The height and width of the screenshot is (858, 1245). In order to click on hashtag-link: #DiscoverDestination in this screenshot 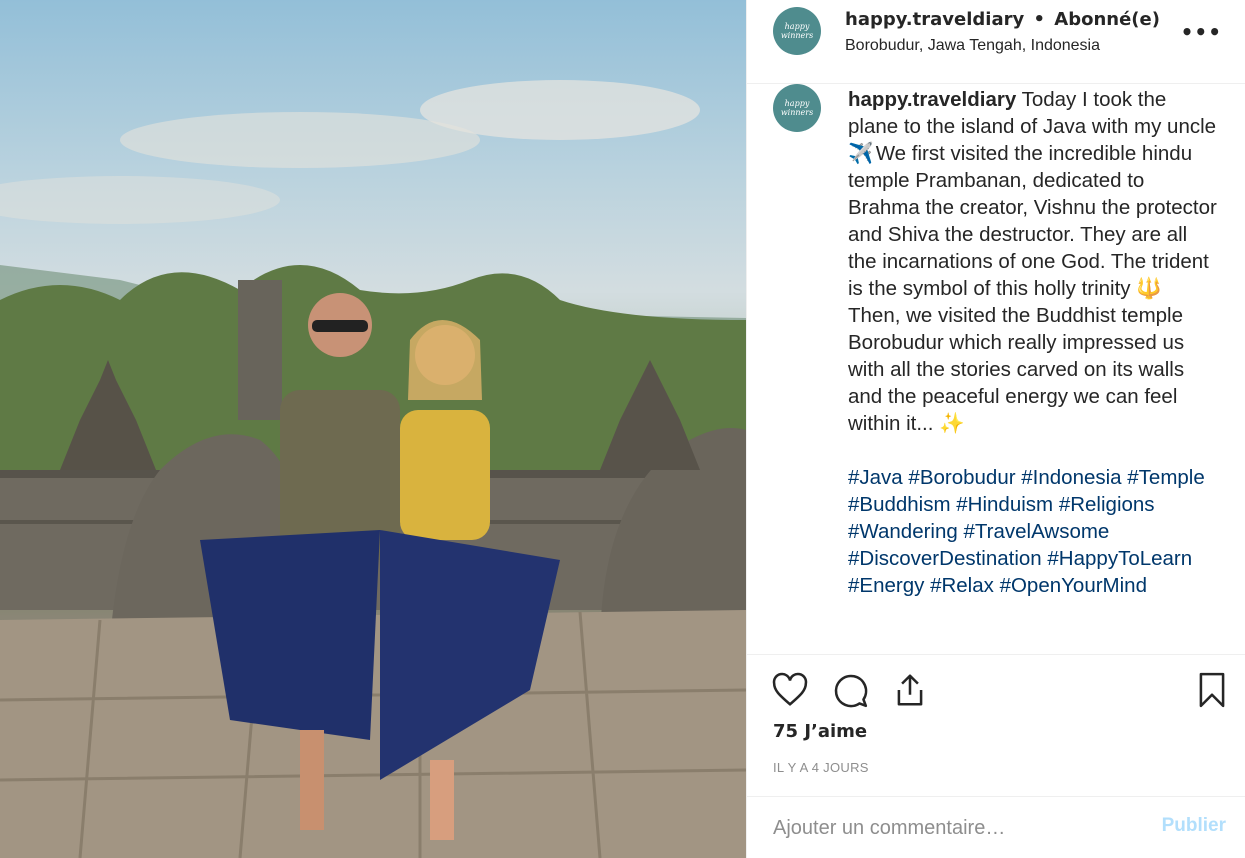, I will do `click(945, 558)`.